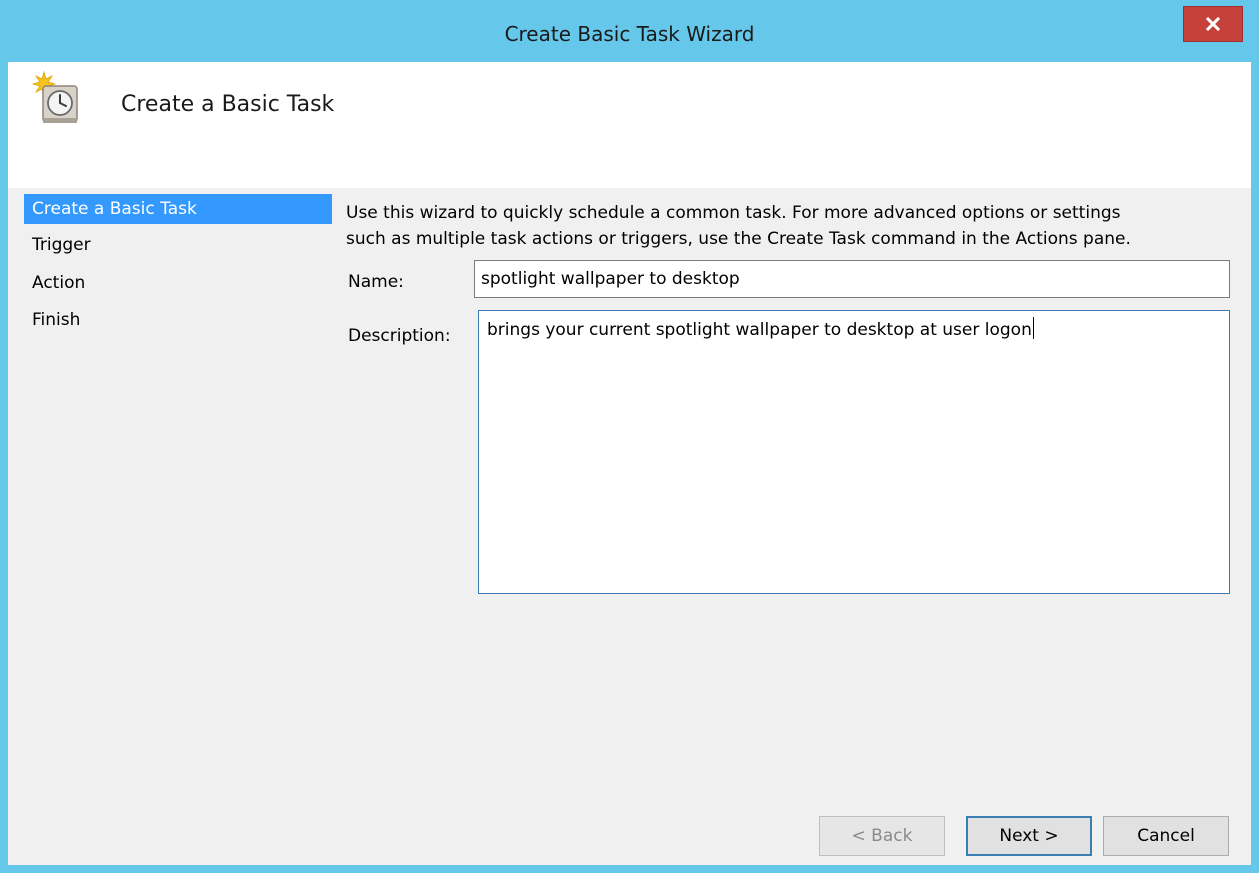 The height and width of the screenshot is (873, 1259). What do you see at coordinates (178, 245) in the screenshot?
I see `step-trigger: Trigger` at bounding box center [178, 245].